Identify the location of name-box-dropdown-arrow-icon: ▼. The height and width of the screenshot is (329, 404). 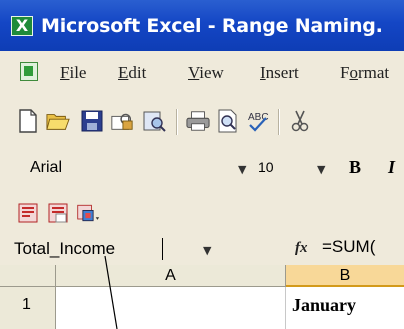
(207, 250).